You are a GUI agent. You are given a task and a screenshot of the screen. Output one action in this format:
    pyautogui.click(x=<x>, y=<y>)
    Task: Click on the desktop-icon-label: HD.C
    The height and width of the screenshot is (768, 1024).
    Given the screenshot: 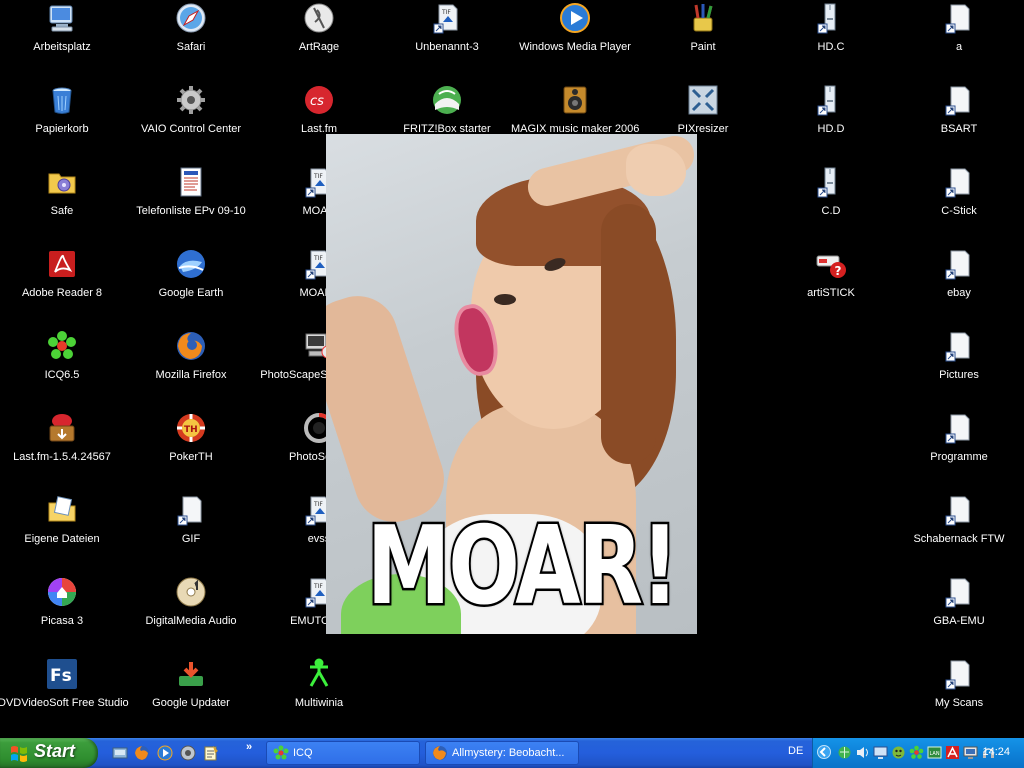 What is the action you would take?
    pyautogui.click(x=831, y=47)
    